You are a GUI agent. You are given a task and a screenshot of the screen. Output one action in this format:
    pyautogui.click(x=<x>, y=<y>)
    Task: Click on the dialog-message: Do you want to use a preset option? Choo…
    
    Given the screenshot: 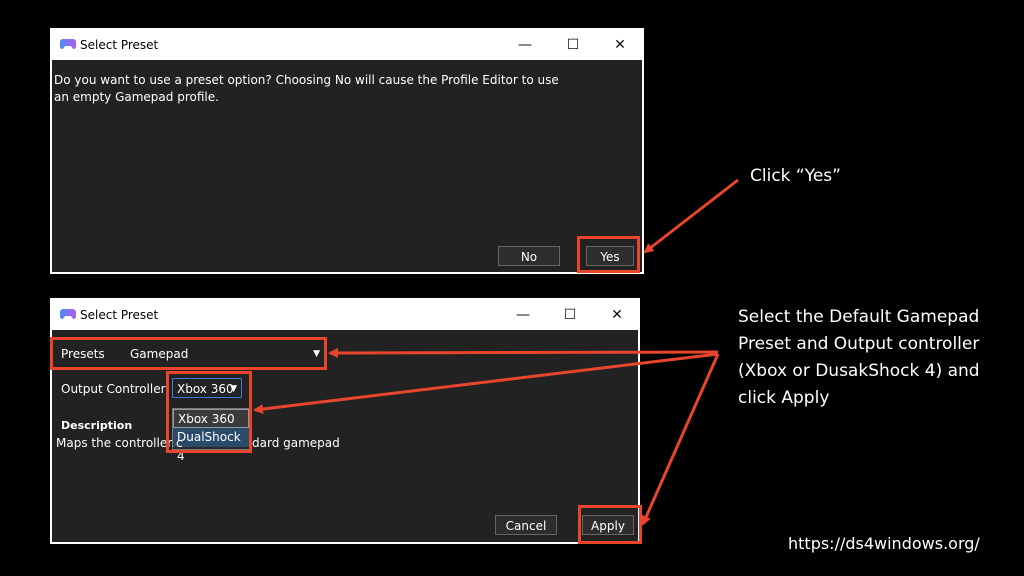 What is the action you would take?
    pyautogui.click(x=306, y=88)
    